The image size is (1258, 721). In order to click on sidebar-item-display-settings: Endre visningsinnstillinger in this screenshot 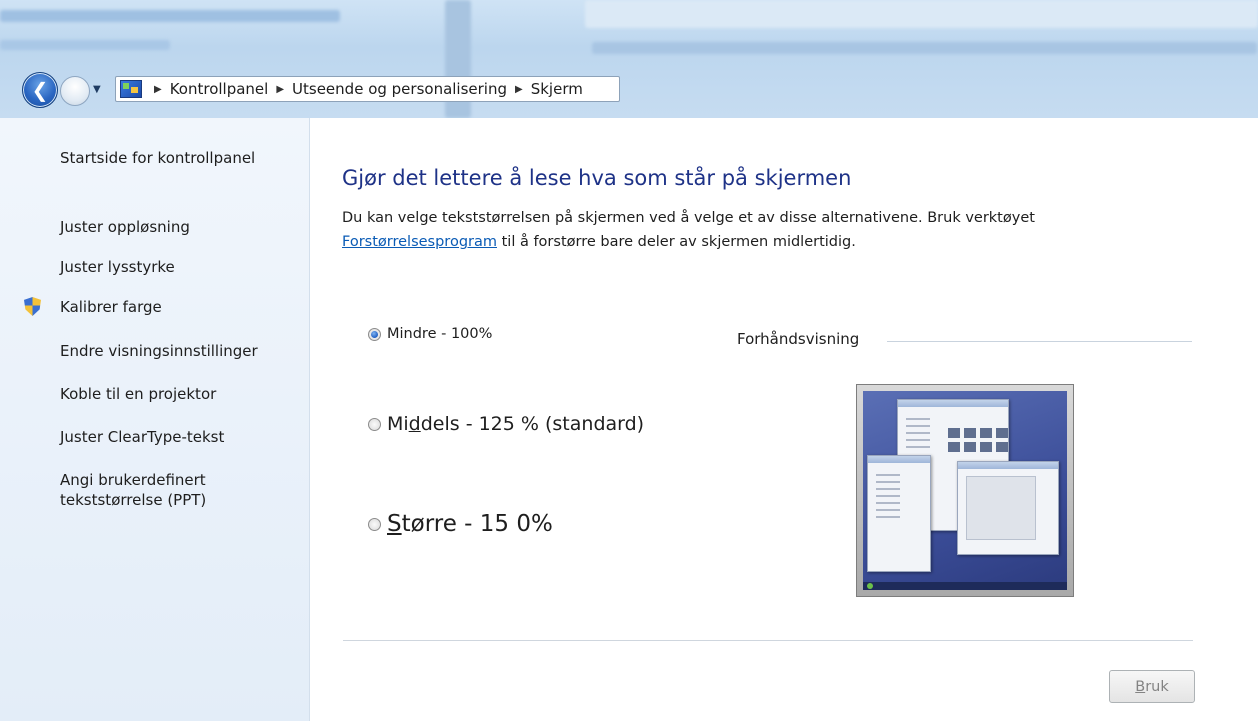, I will do `click(159, 351)`.